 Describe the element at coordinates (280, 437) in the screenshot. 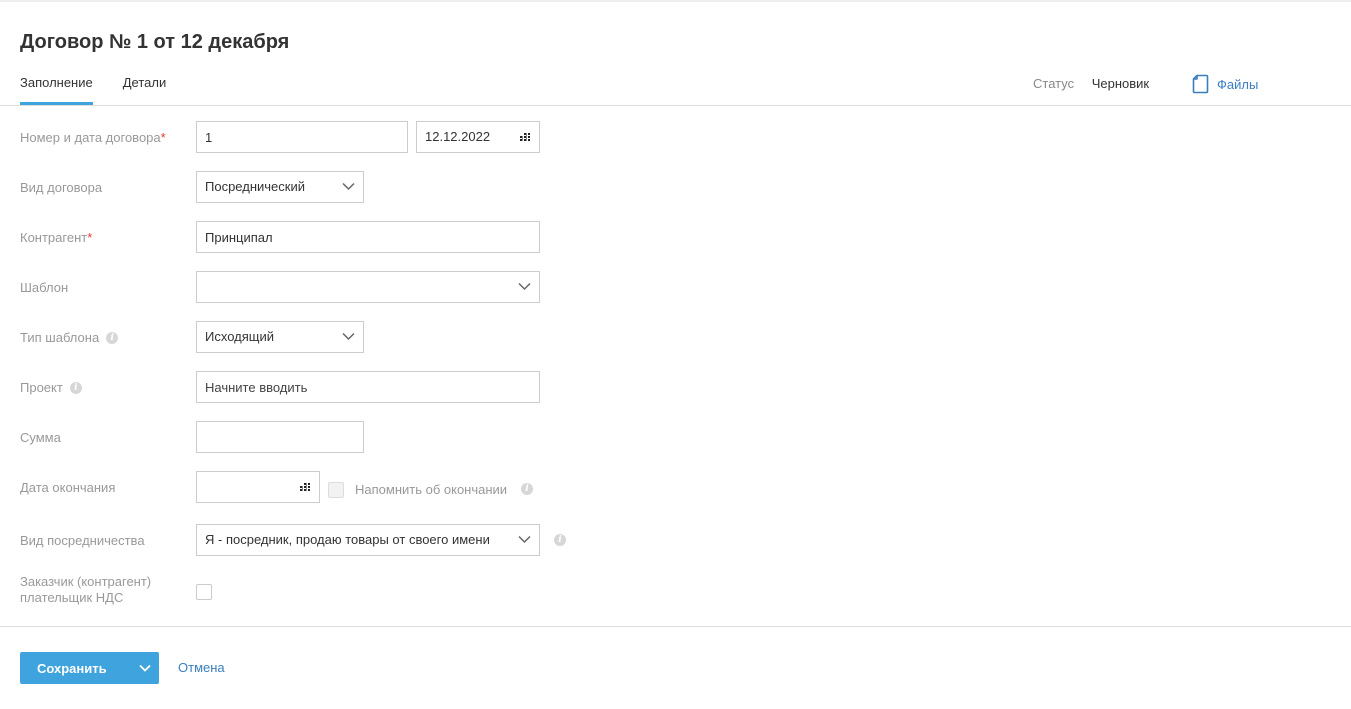

I see `amount-input` at that location.